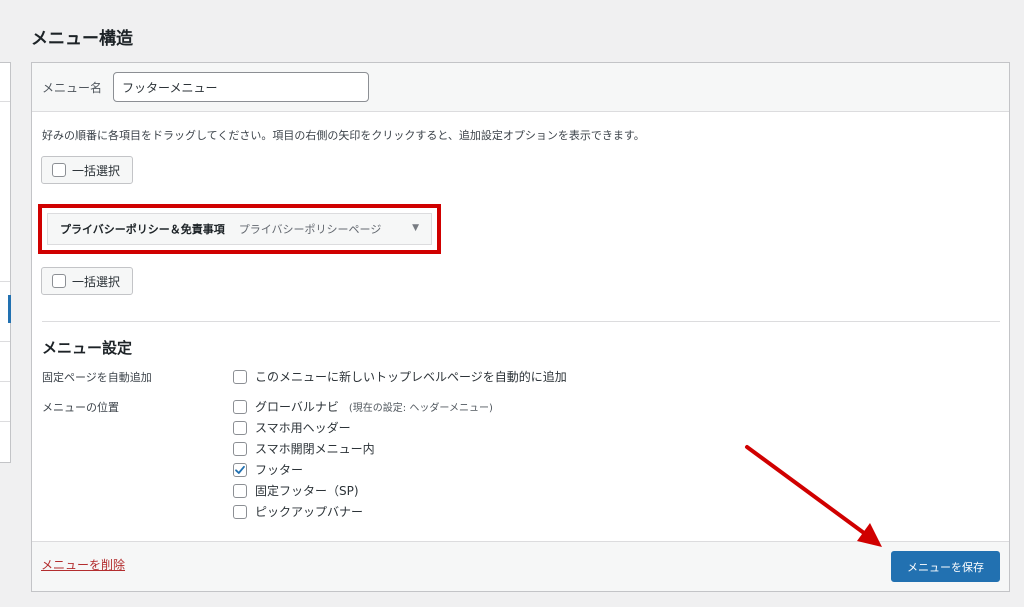  Describe the element at coordinates (309, 512) in the screenshot. I see `location-option-label: ピックアップバナー` at that location.